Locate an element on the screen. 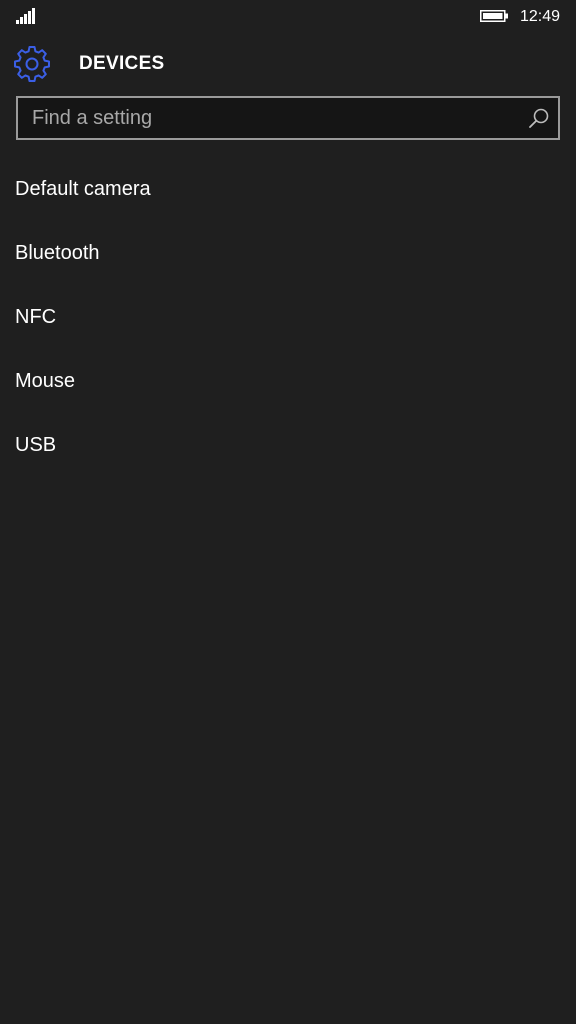  settings-item-default-camera: Default camera is located at coordinates (288, 189).